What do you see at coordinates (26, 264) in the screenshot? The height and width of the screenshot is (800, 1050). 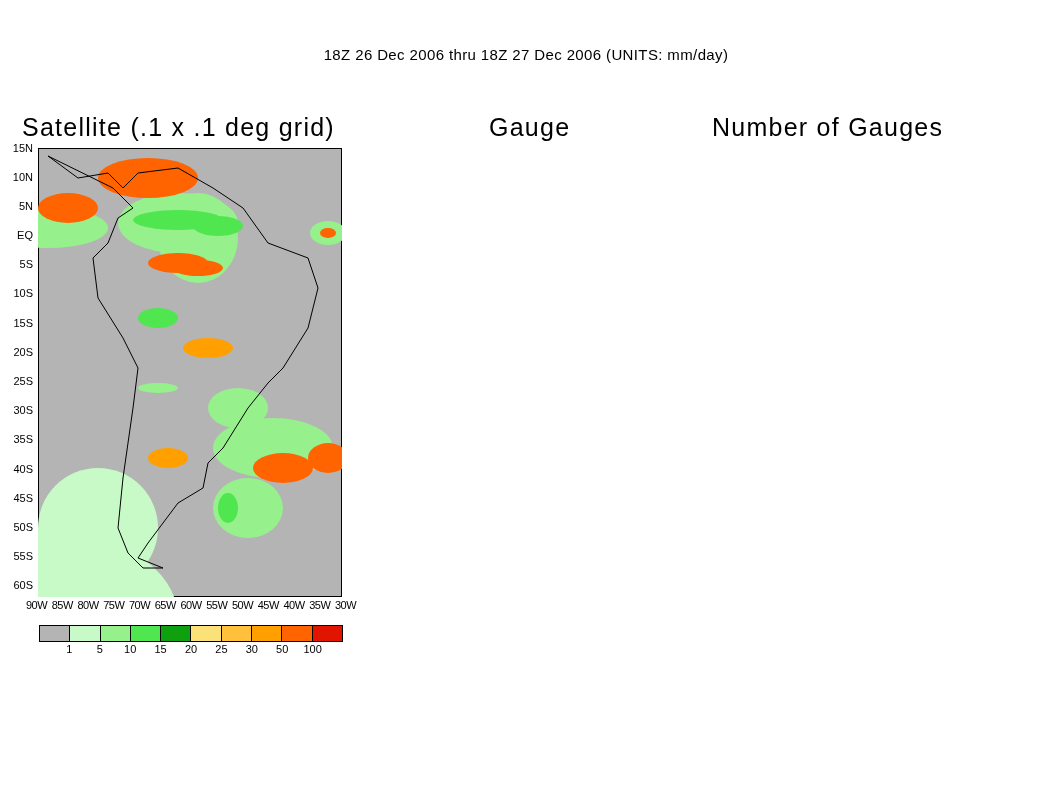 I see `latitude-label: 5S` at bounding box center [26, 264].